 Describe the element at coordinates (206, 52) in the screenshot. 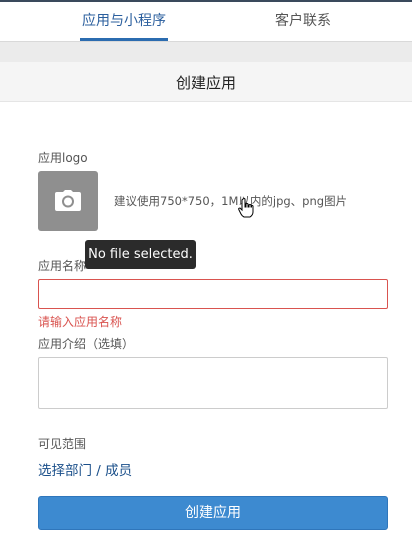

I see `divider-strip` at that location.